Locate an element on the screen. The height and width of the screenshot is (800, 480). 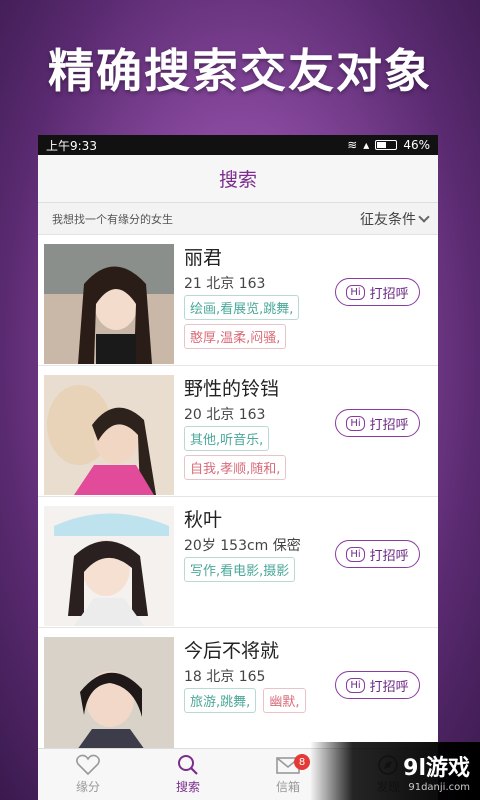
profile-tags: 绘画,看展览,跳舞, 憨厚,温柔,闷骚, is located at coordinates (259, 322).